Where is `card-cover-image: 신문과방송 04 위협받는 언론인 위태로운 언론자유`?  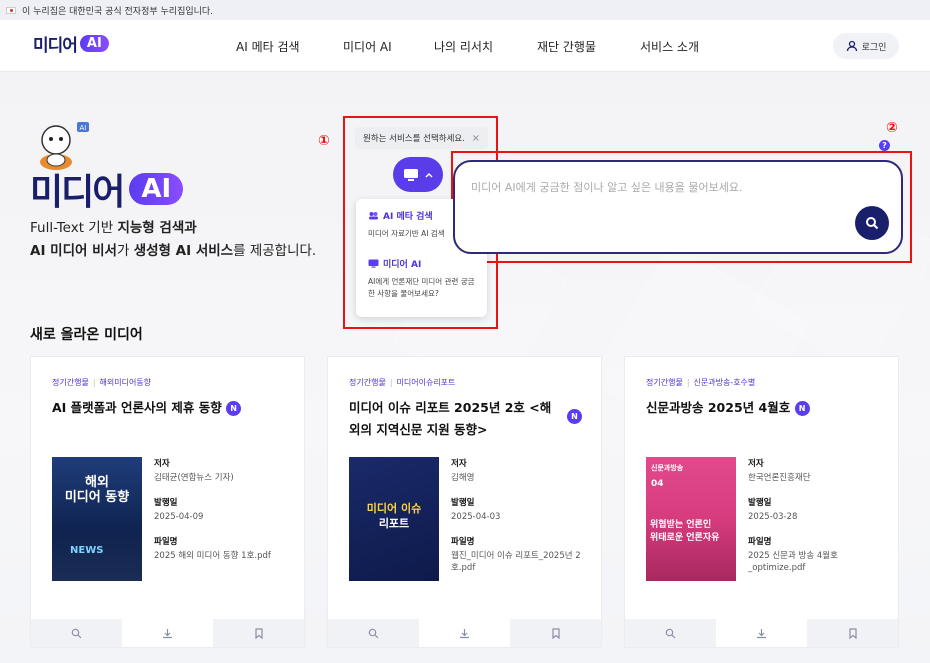 card-cover-image: 신문과방송 04 위협받는 언론인 위태로운 언론자유 is located at coordinates (691, 519).